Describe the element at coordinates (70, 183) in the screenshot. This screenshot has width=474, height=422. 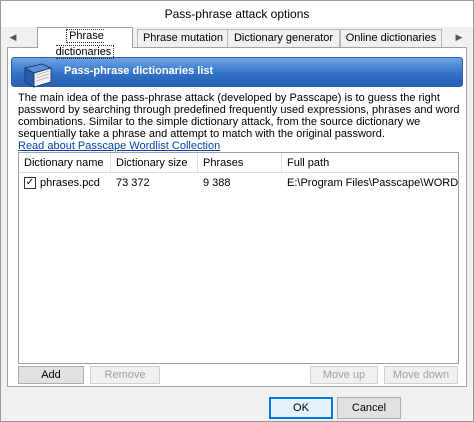
I see `cell-dictionary-name: phrases.pcd` at that location.